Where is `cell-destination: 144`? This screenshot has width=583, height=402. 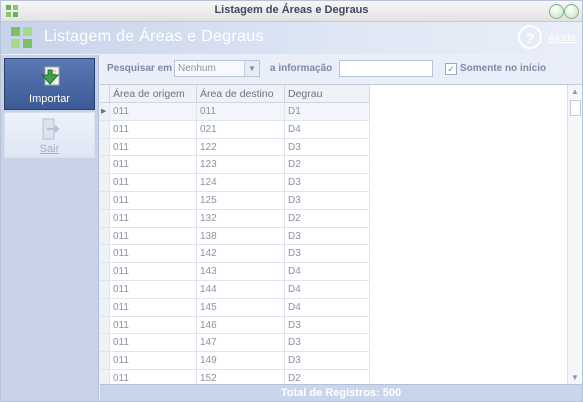
cell-destination: 144 is located at coordinates (241, 290).